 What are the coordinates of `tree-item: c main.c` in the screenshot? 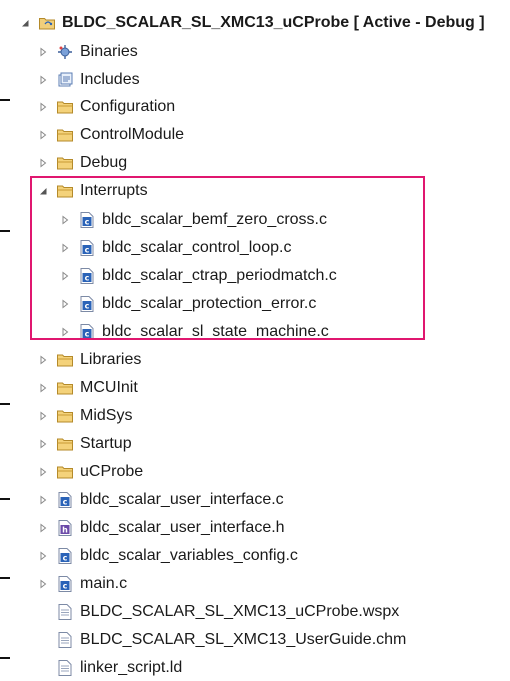 It's located at (63, 584).